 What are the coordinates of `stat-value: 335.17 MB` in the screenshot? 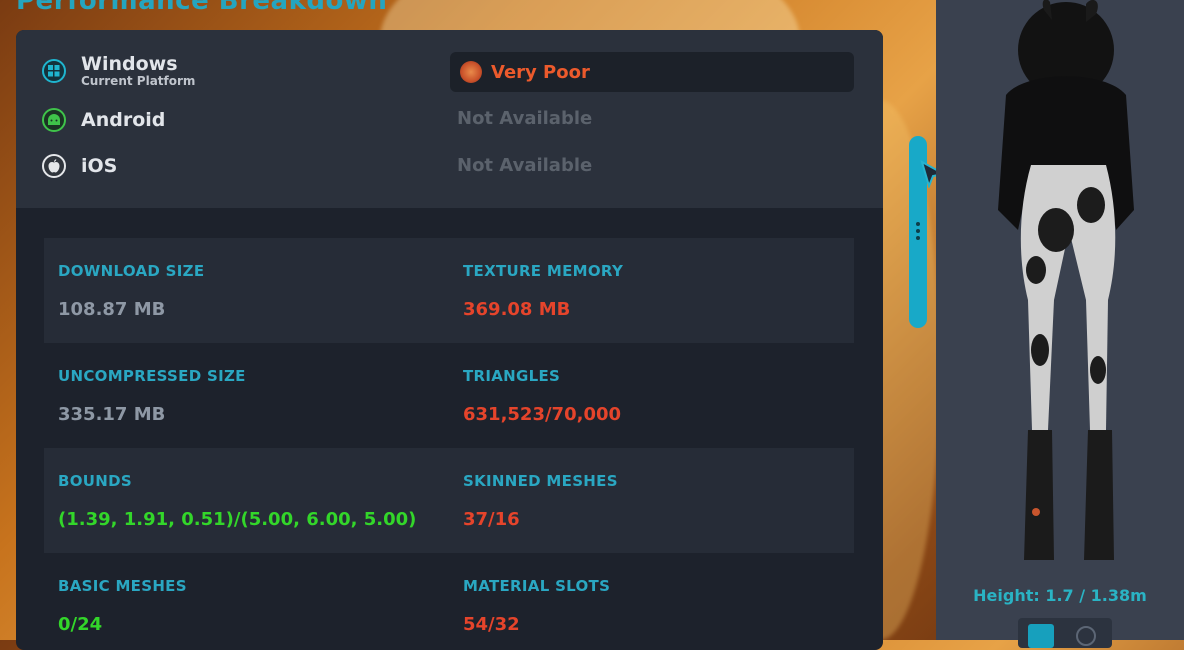 It's located at (112, 414).